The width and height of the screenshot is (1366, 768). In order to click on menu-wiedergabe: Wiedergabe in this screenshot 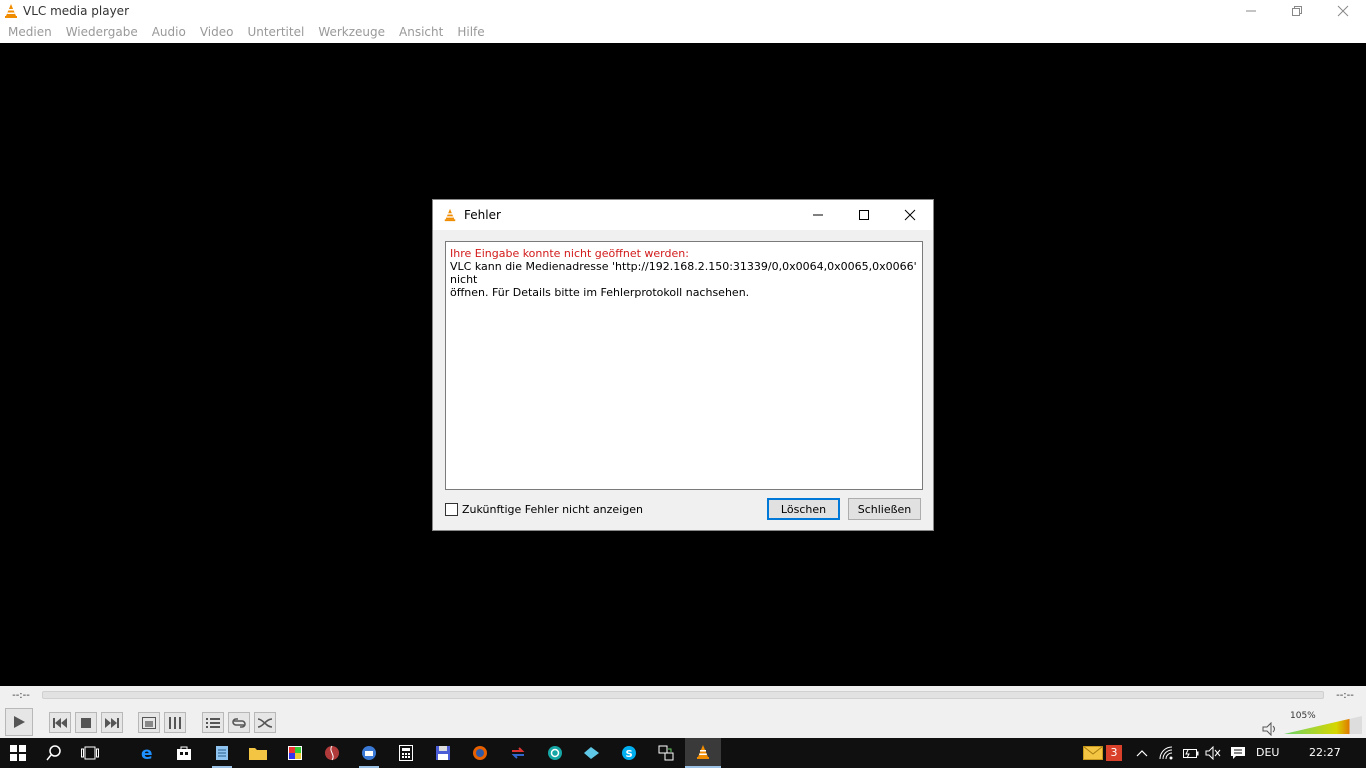, I will do `click(102, 32)`.